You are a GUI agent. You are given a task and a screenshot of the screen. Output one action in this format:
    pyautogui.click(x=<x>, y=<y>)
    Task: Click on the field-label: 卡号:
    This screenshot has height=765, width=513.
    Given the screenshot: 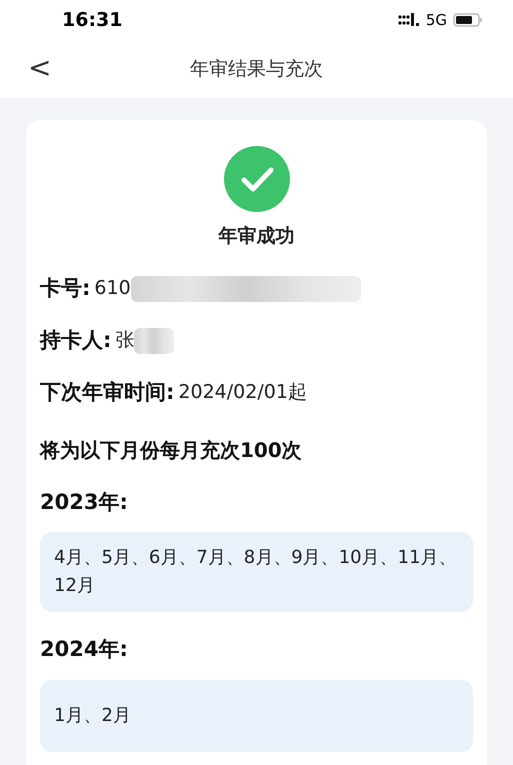 What is the action you would take?
    pyautogui.click(x=65, y=288)
    